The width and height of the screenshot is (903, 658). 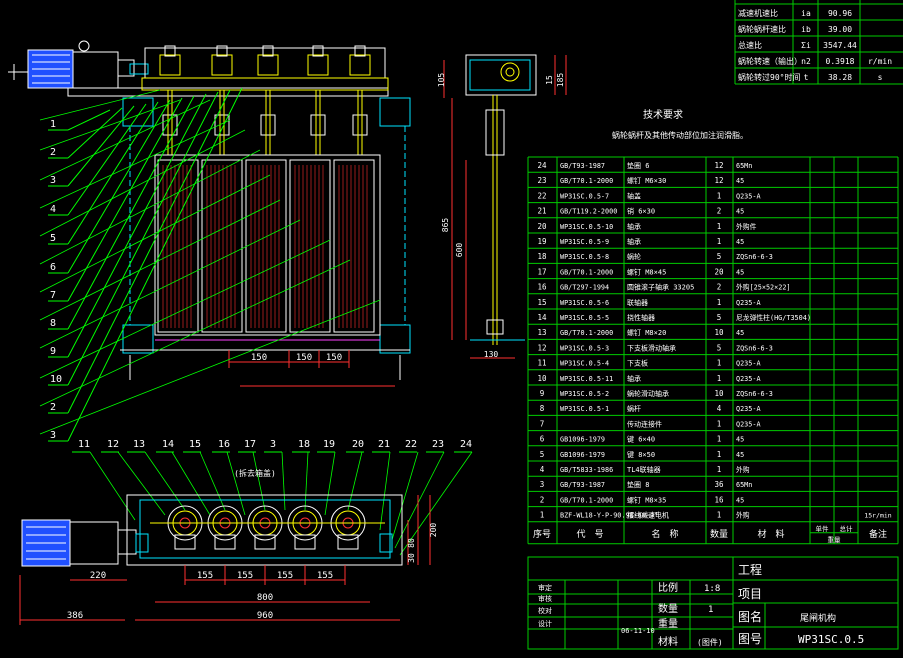 What do you see at coordinates (806, 13) in the screenshot?
I see `param-symbol: ia` at bounding box center [806, 13].